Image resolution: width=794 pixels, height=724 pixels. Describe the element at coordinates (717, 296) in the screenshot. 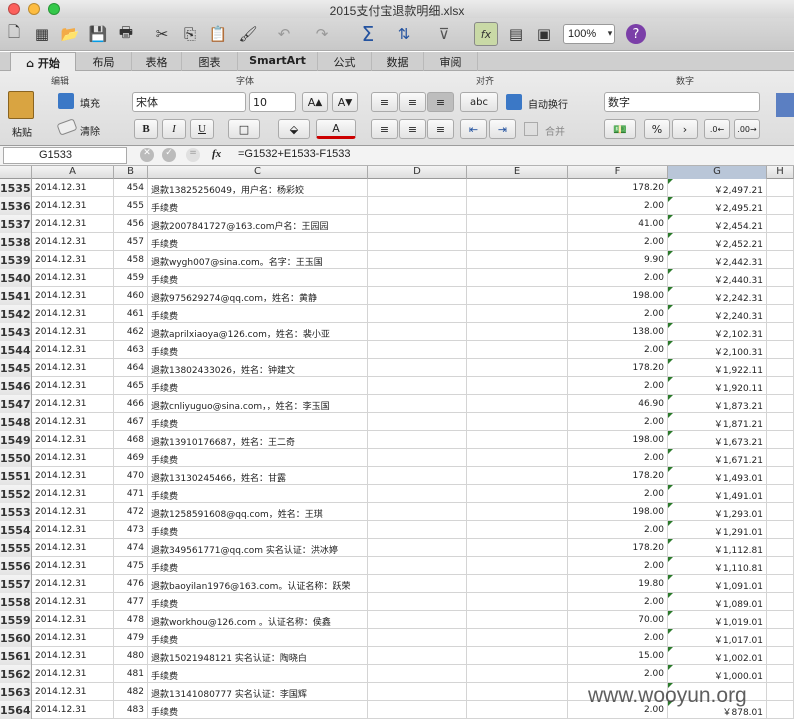

I see `cell-g: ￥2,242.31` at that location.